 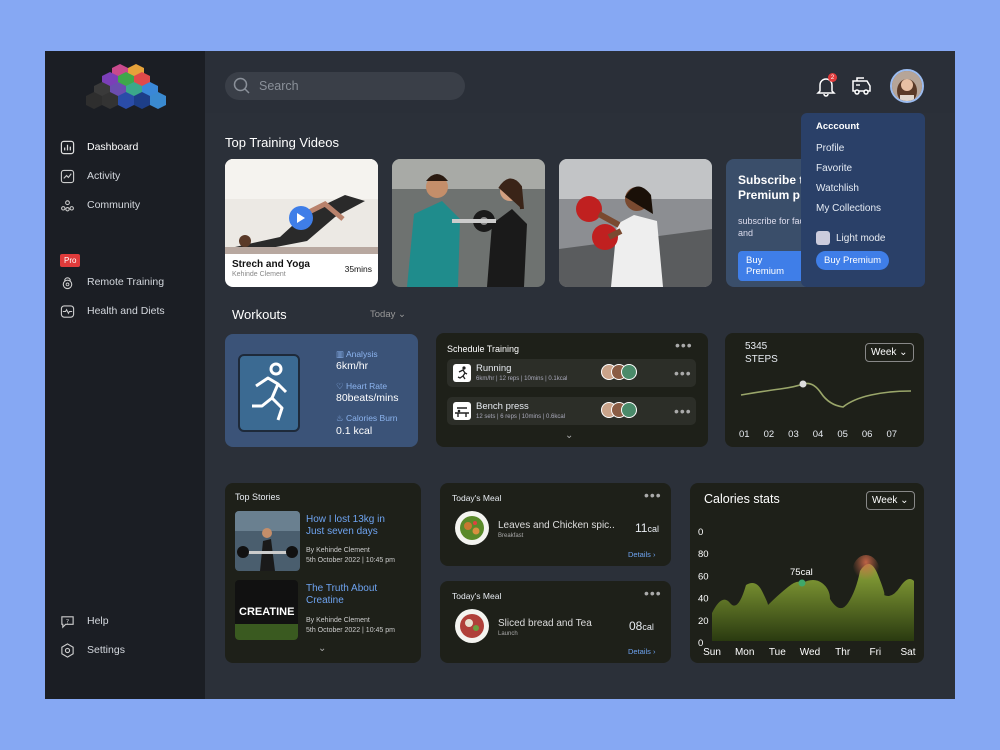 What do you see at coordinates (350, 560) in the screenshot?
I see `story-date: 5th October 2022 | 10:45 pm` at bounding box center [350, 560].